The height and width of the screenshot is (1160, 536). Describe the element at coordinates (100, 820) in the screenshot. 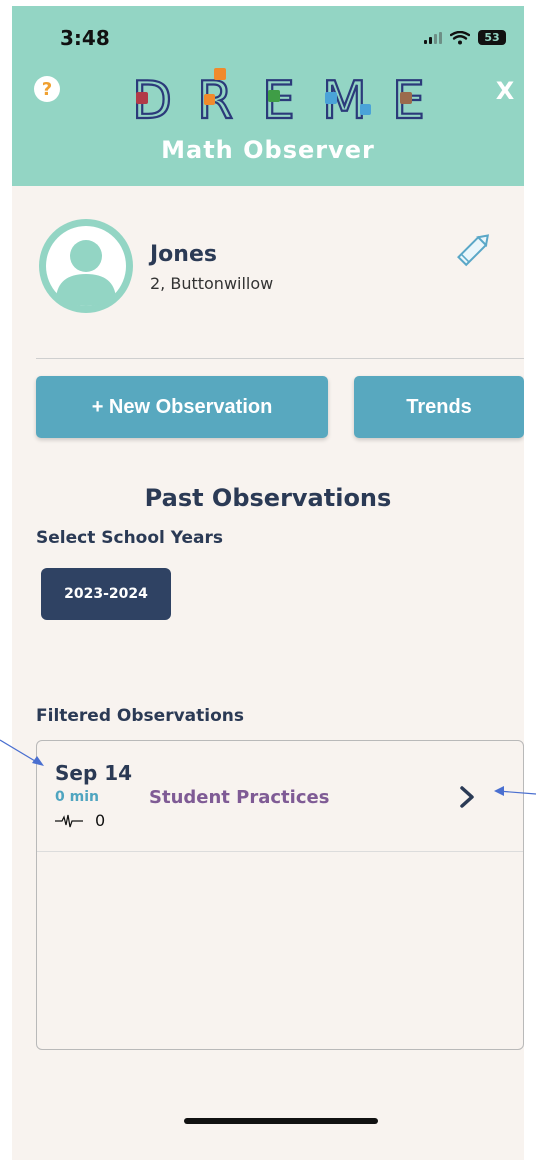

I see `observation-count: 0` at that location.